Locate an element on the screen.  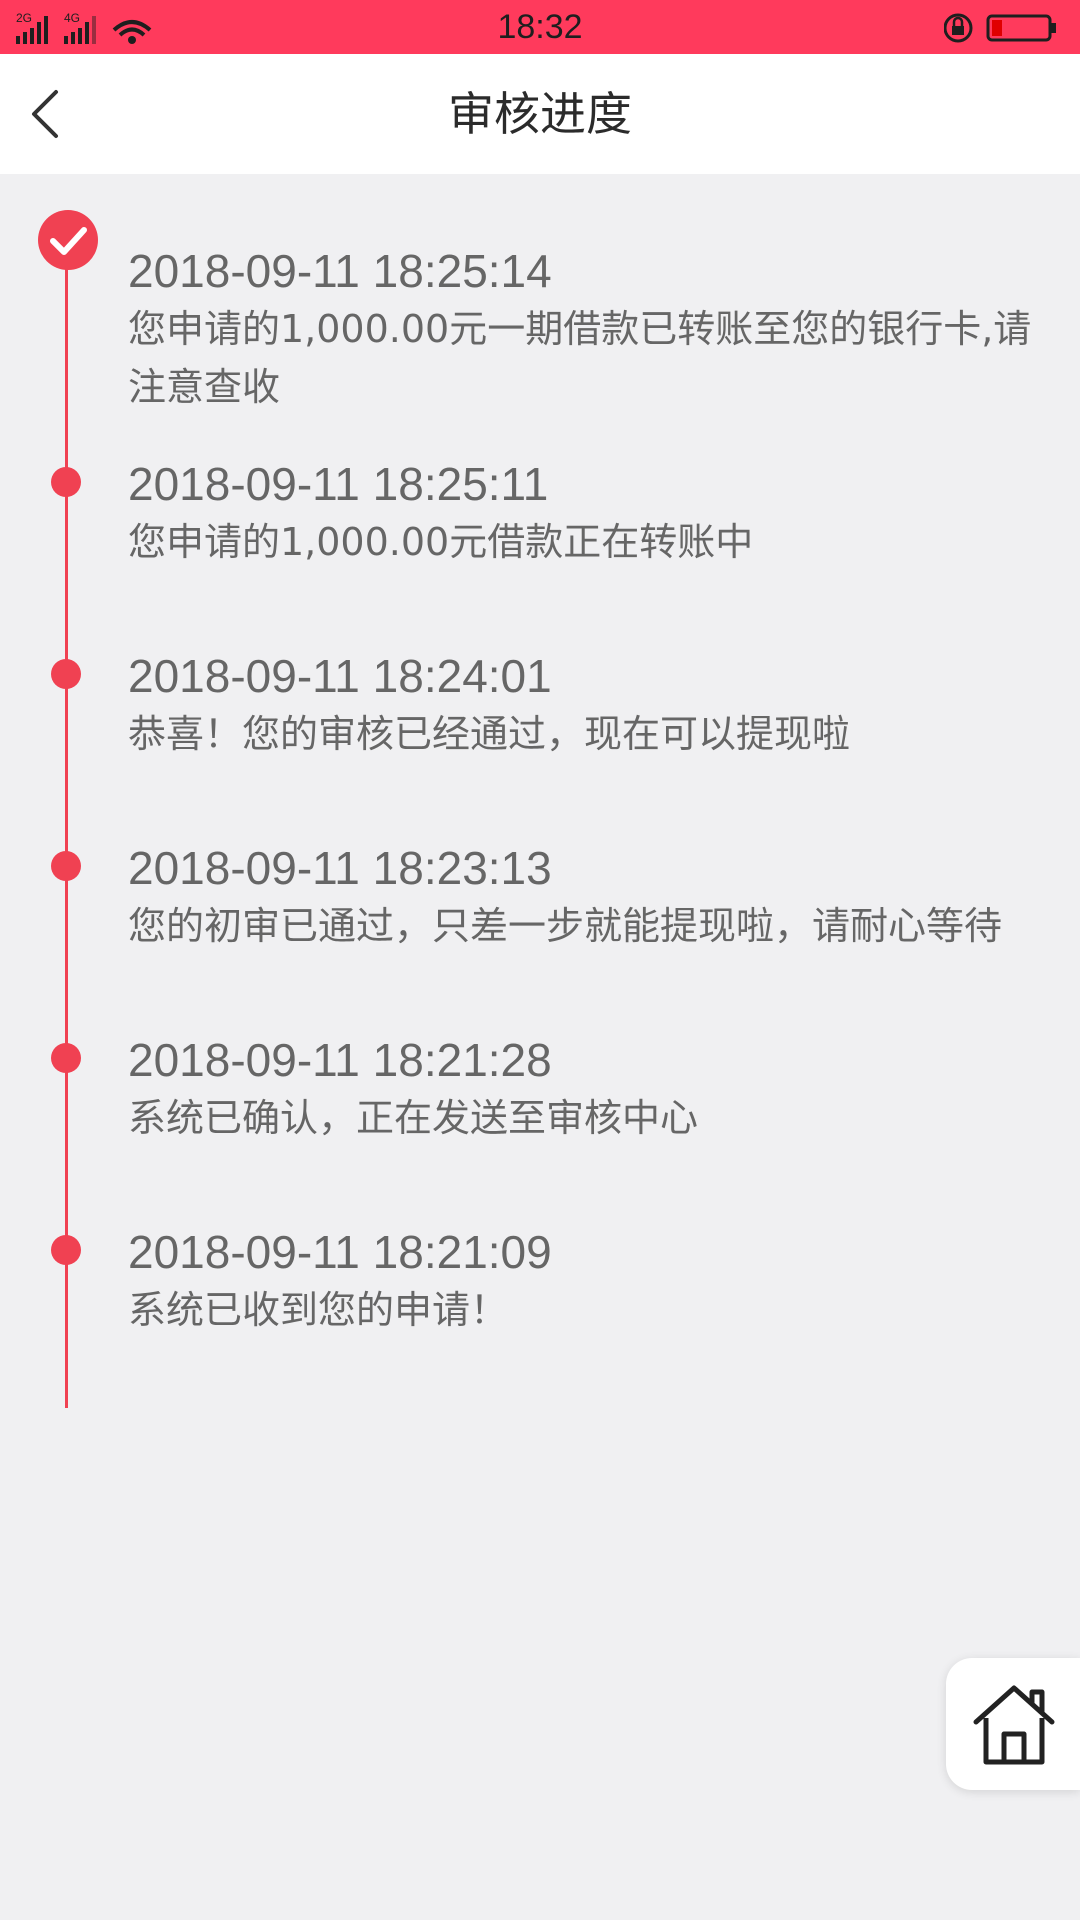
timeline-time: 2018-09-11 18:24:01 is located at coordinates (340, 676).